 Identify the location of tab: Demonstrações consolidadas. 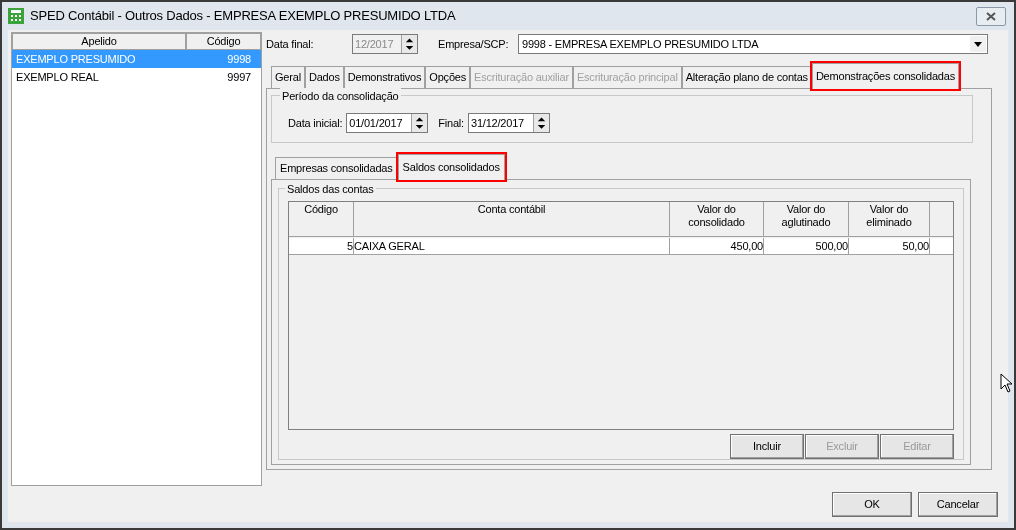
(885, 76).